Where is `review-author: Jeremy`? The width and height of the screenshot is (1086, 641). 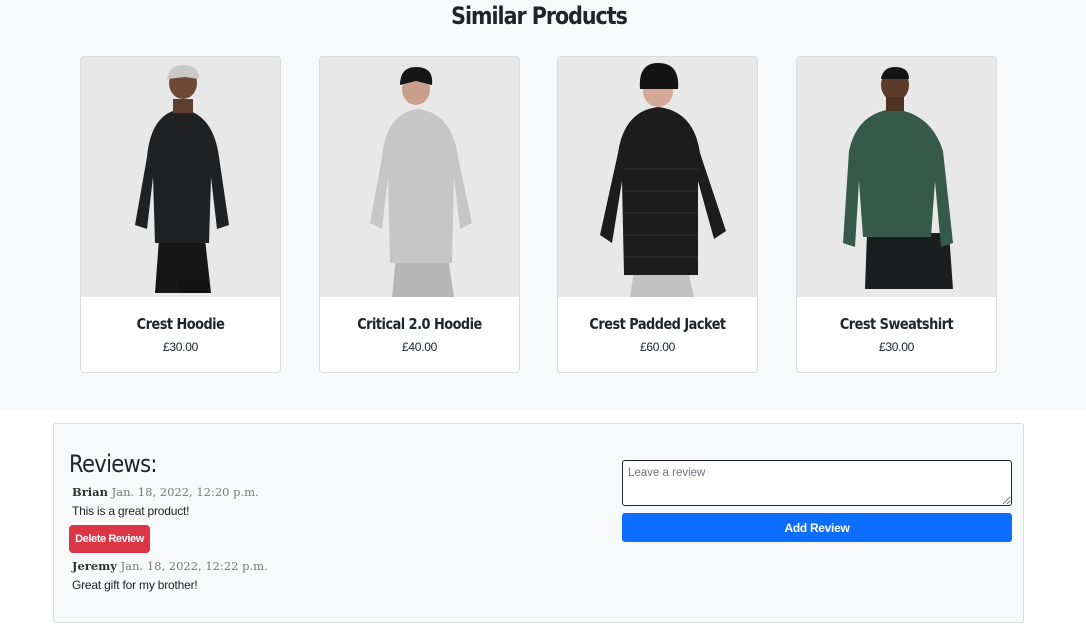 review-author: Jeremy is located at coordinates (94, 566).